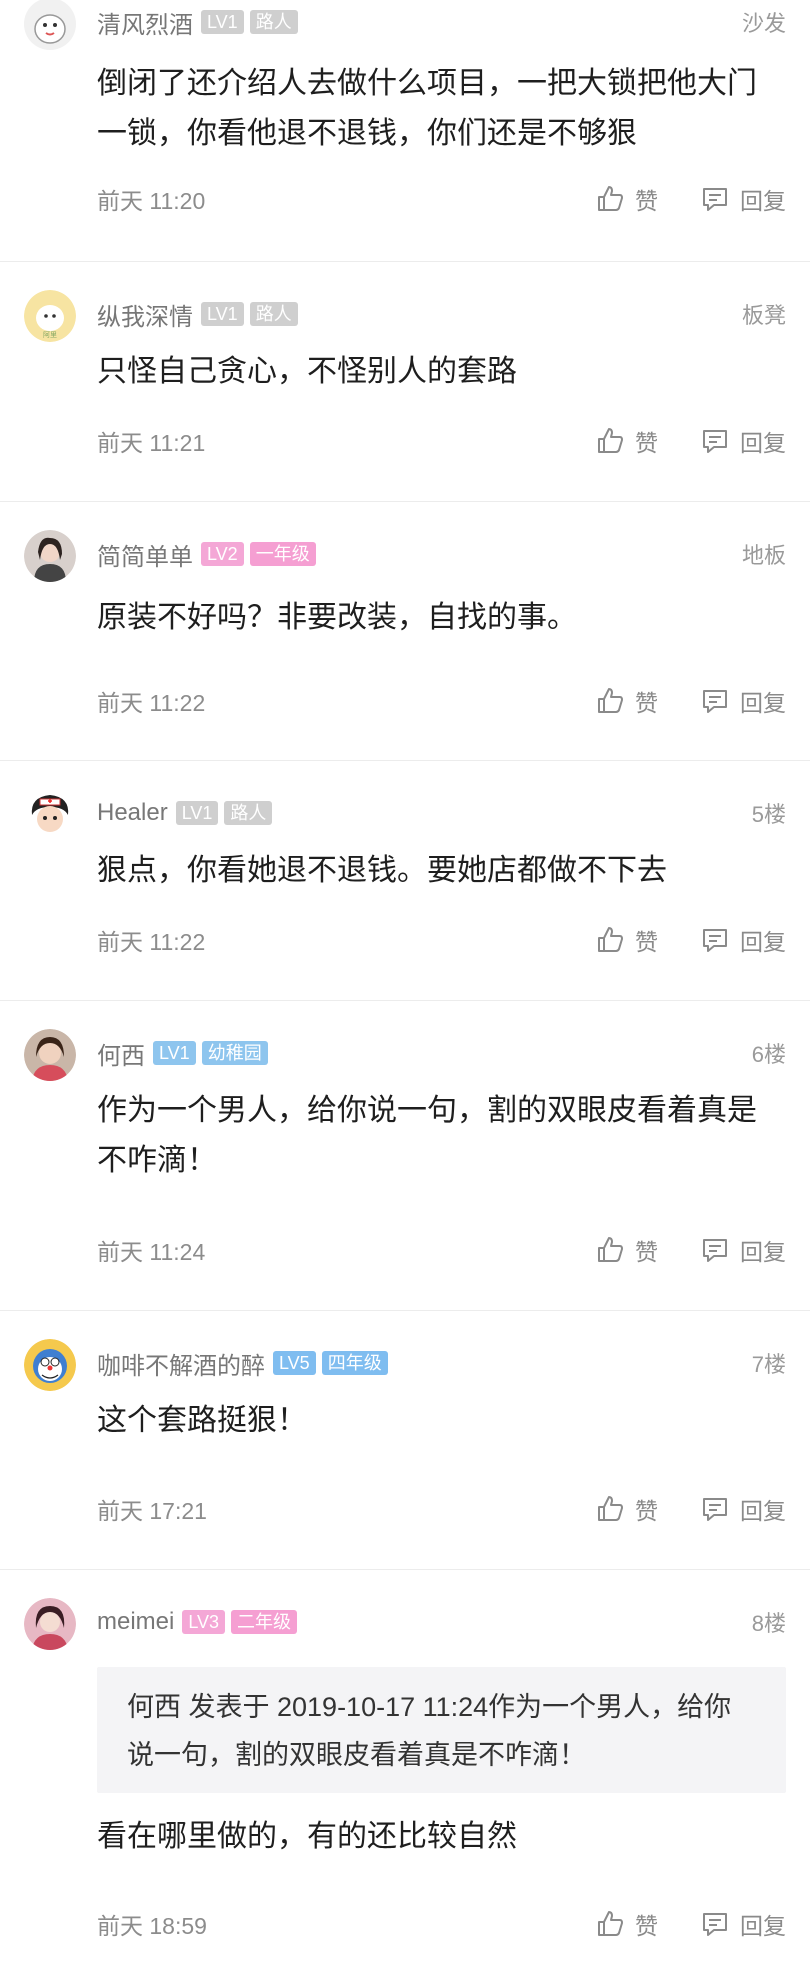  What do you see at coordinates (441, 813) in the screenshot?
I see `comment-header: Healer LV1 路人 5楼` at bounding box center [441, 813].